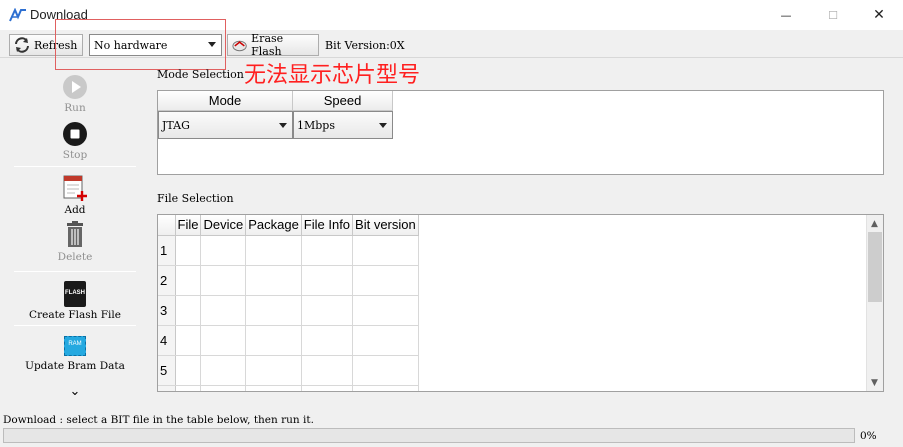  I want to click on add-file-icon, so click(75, 188).